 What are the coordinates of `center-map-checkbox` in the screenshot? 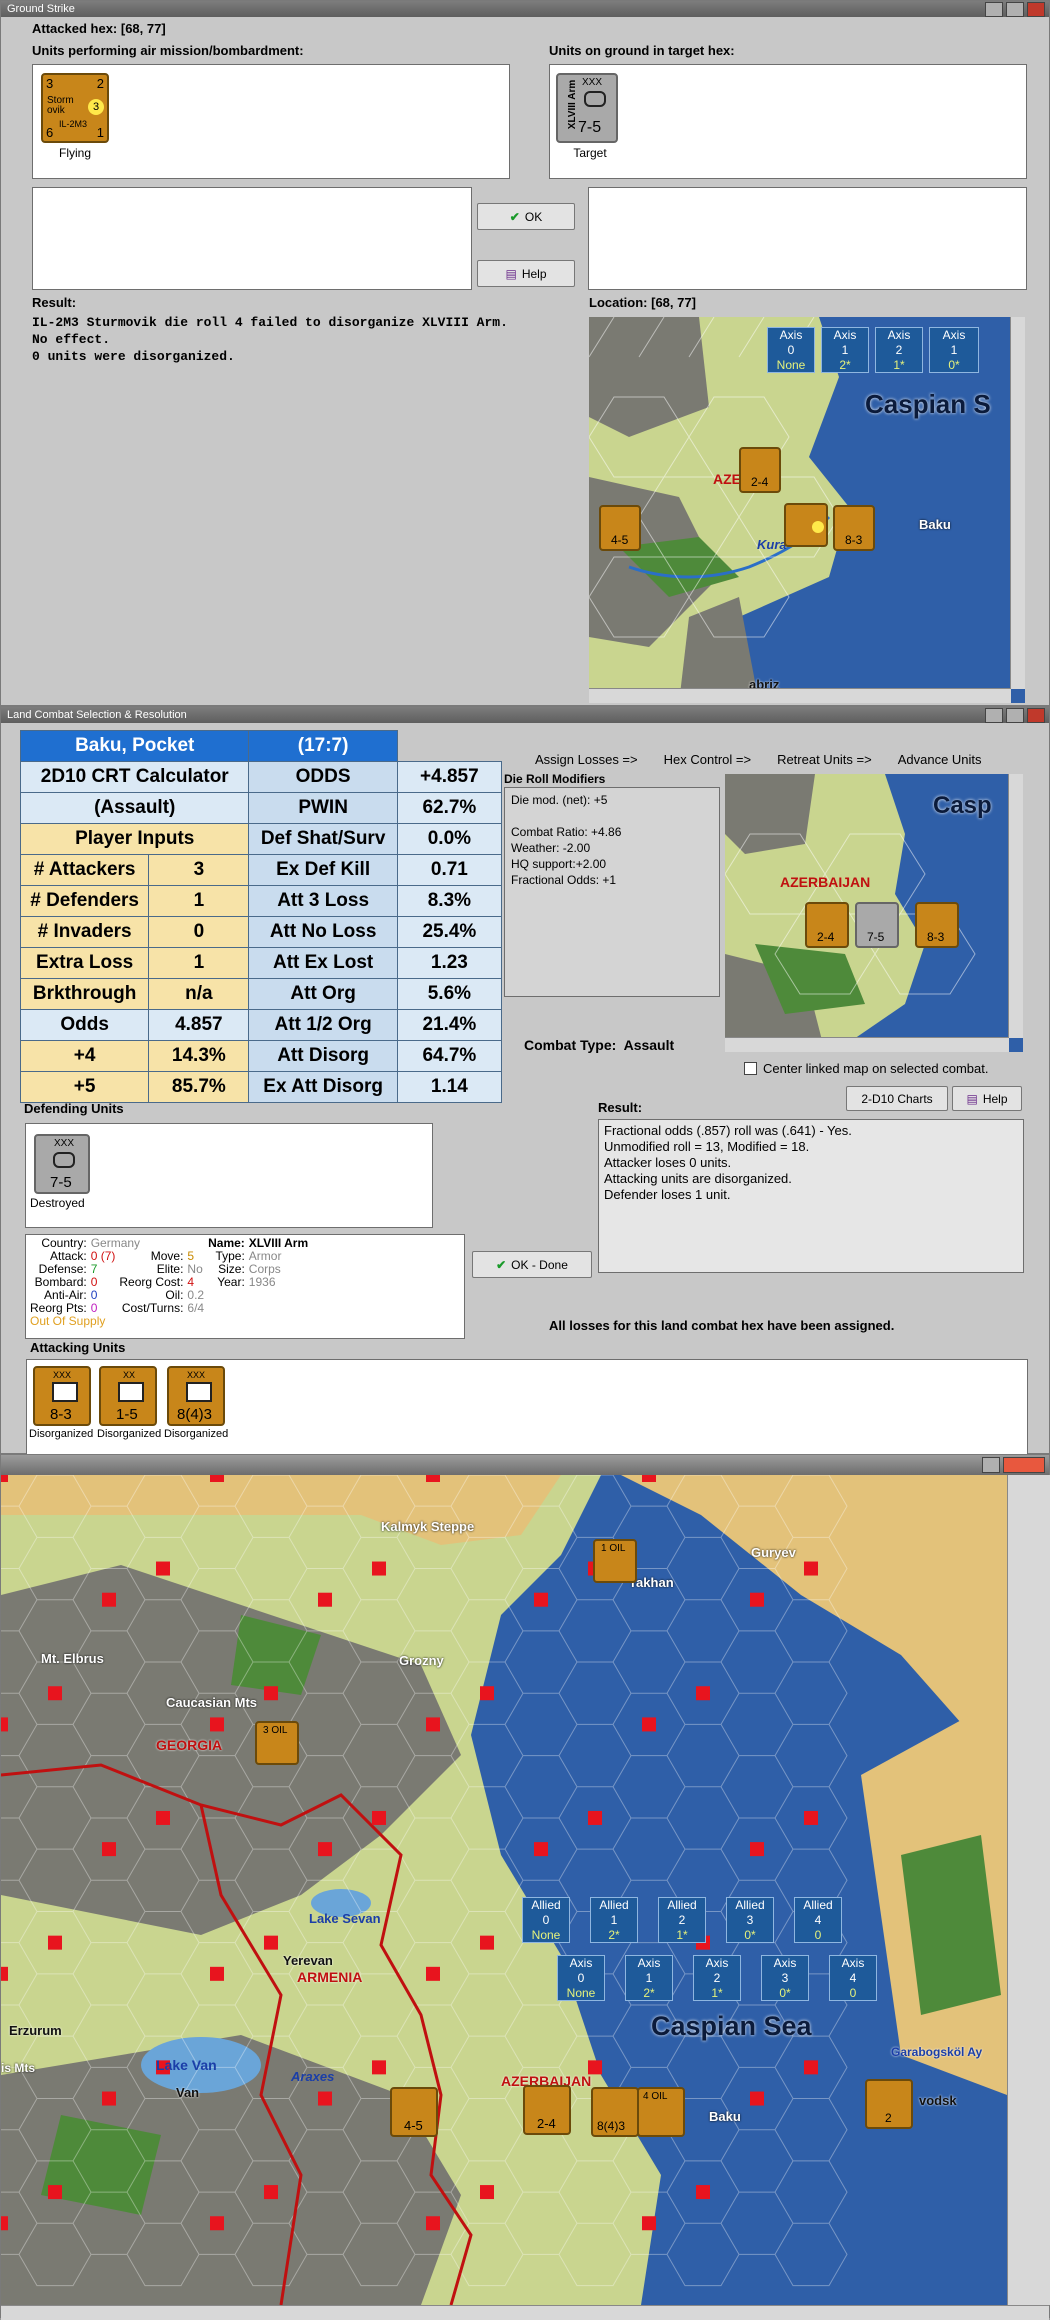 It's located at (750, 1068).